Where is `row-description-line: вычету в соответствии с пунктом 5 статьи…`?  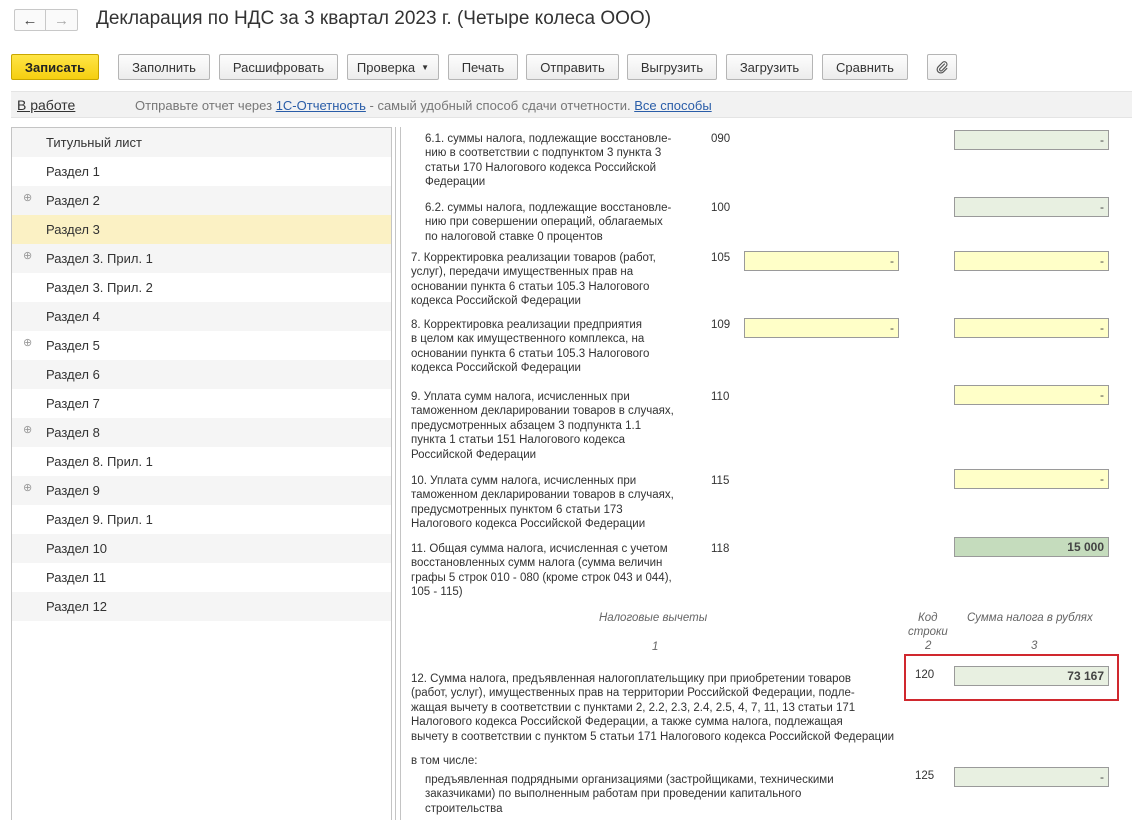 row-description-line: вычету в соответствии с пунктом 5 статьи… is located at coordinates (653, 736).